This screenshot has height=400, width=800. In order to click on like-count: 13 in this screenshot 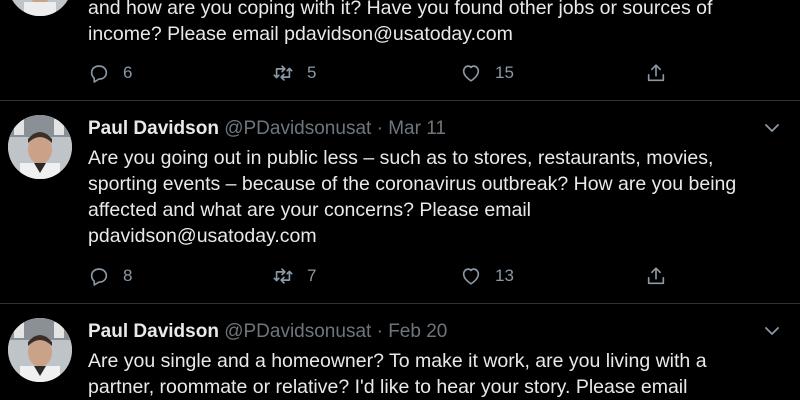, I will do `click(504, 275)`.